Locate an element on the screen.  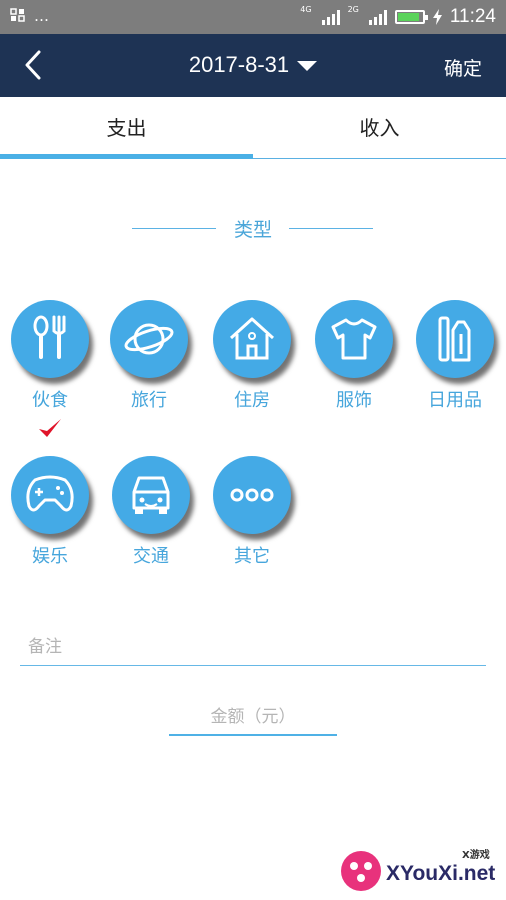
charging-icon is located at coordinates (437, 17).